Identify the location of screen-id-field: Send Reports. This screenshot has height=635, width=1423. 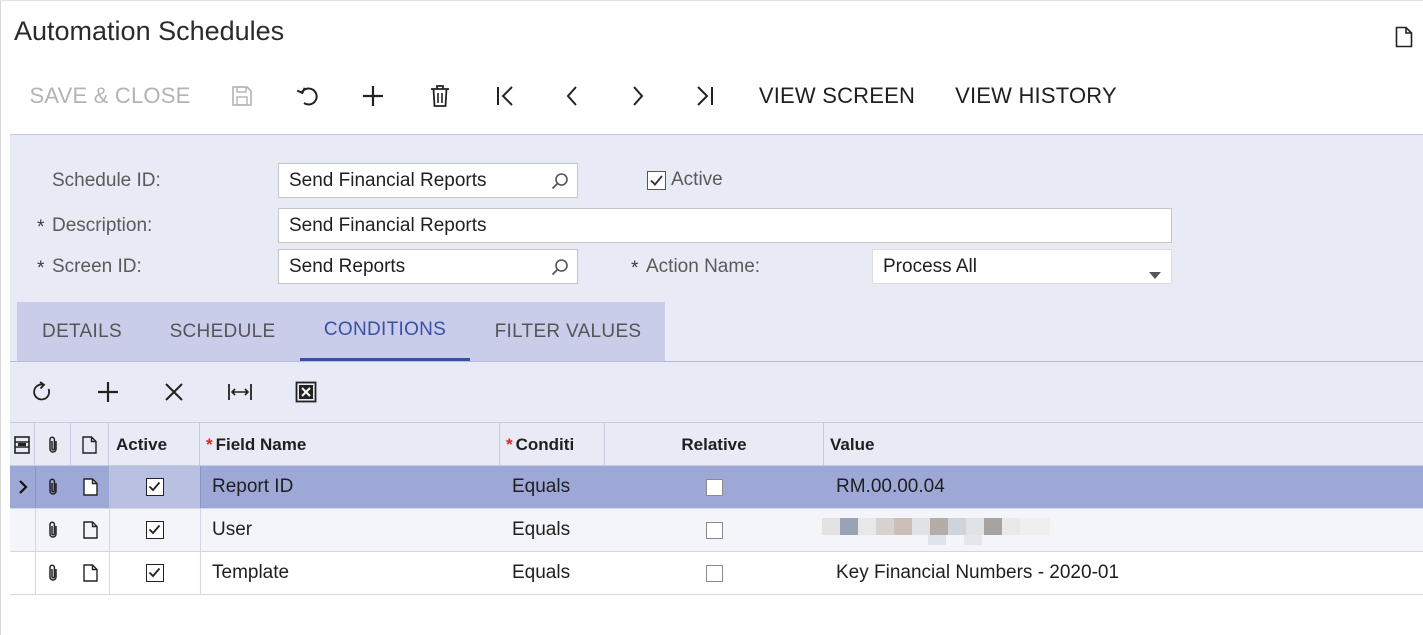
(428, 266).